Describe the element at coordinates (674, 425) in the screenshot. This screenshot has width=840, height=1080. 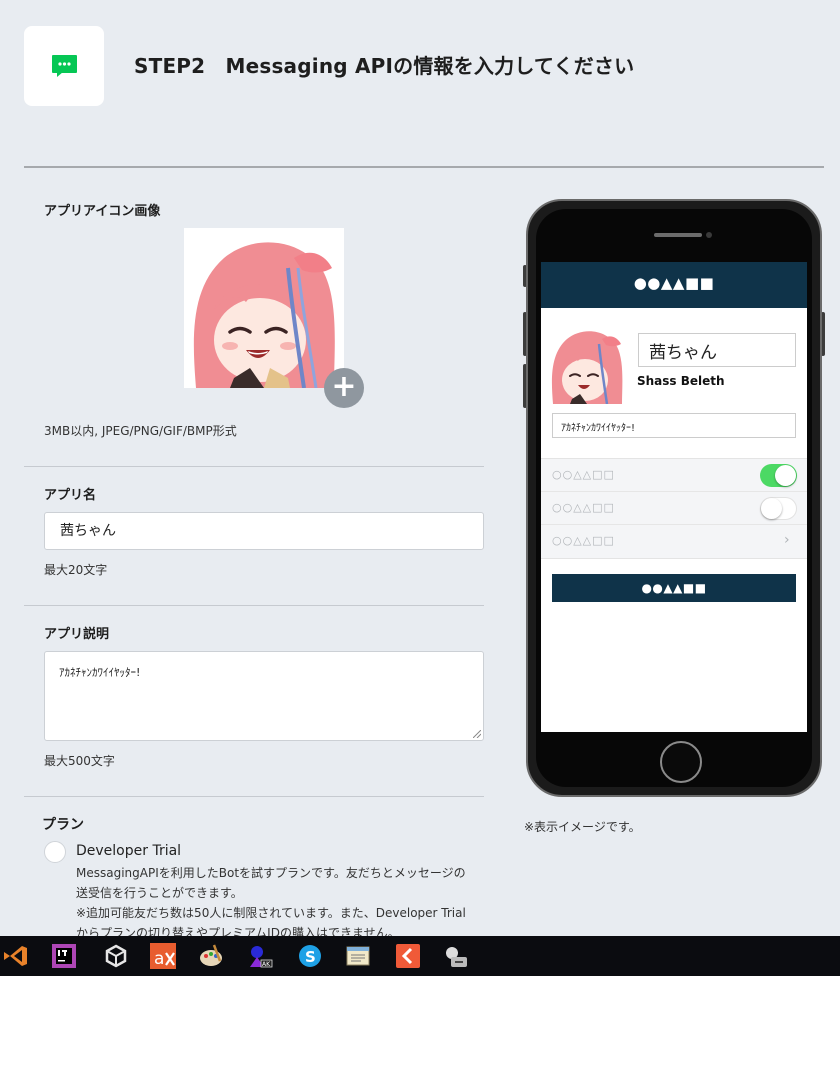
I see `preview-description-field: ｱｶﾈﾁｬﾝｶﾜｲｲﾔｯﾀｰ!` at that location.